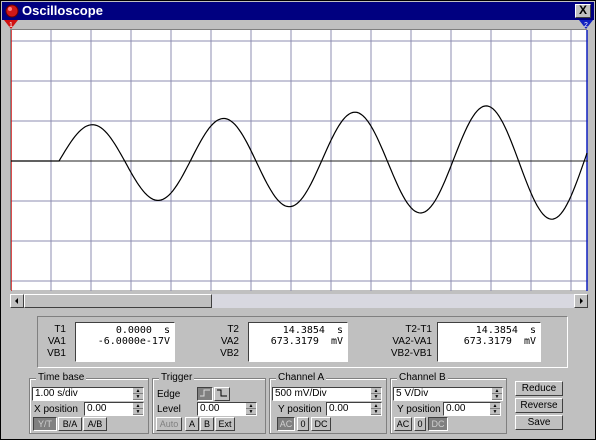 The image size is (596, 440). Describe the element at coordinates (339, 408) in the screenshot. I see `channel-a-ypos-value: 0.00` at that location.